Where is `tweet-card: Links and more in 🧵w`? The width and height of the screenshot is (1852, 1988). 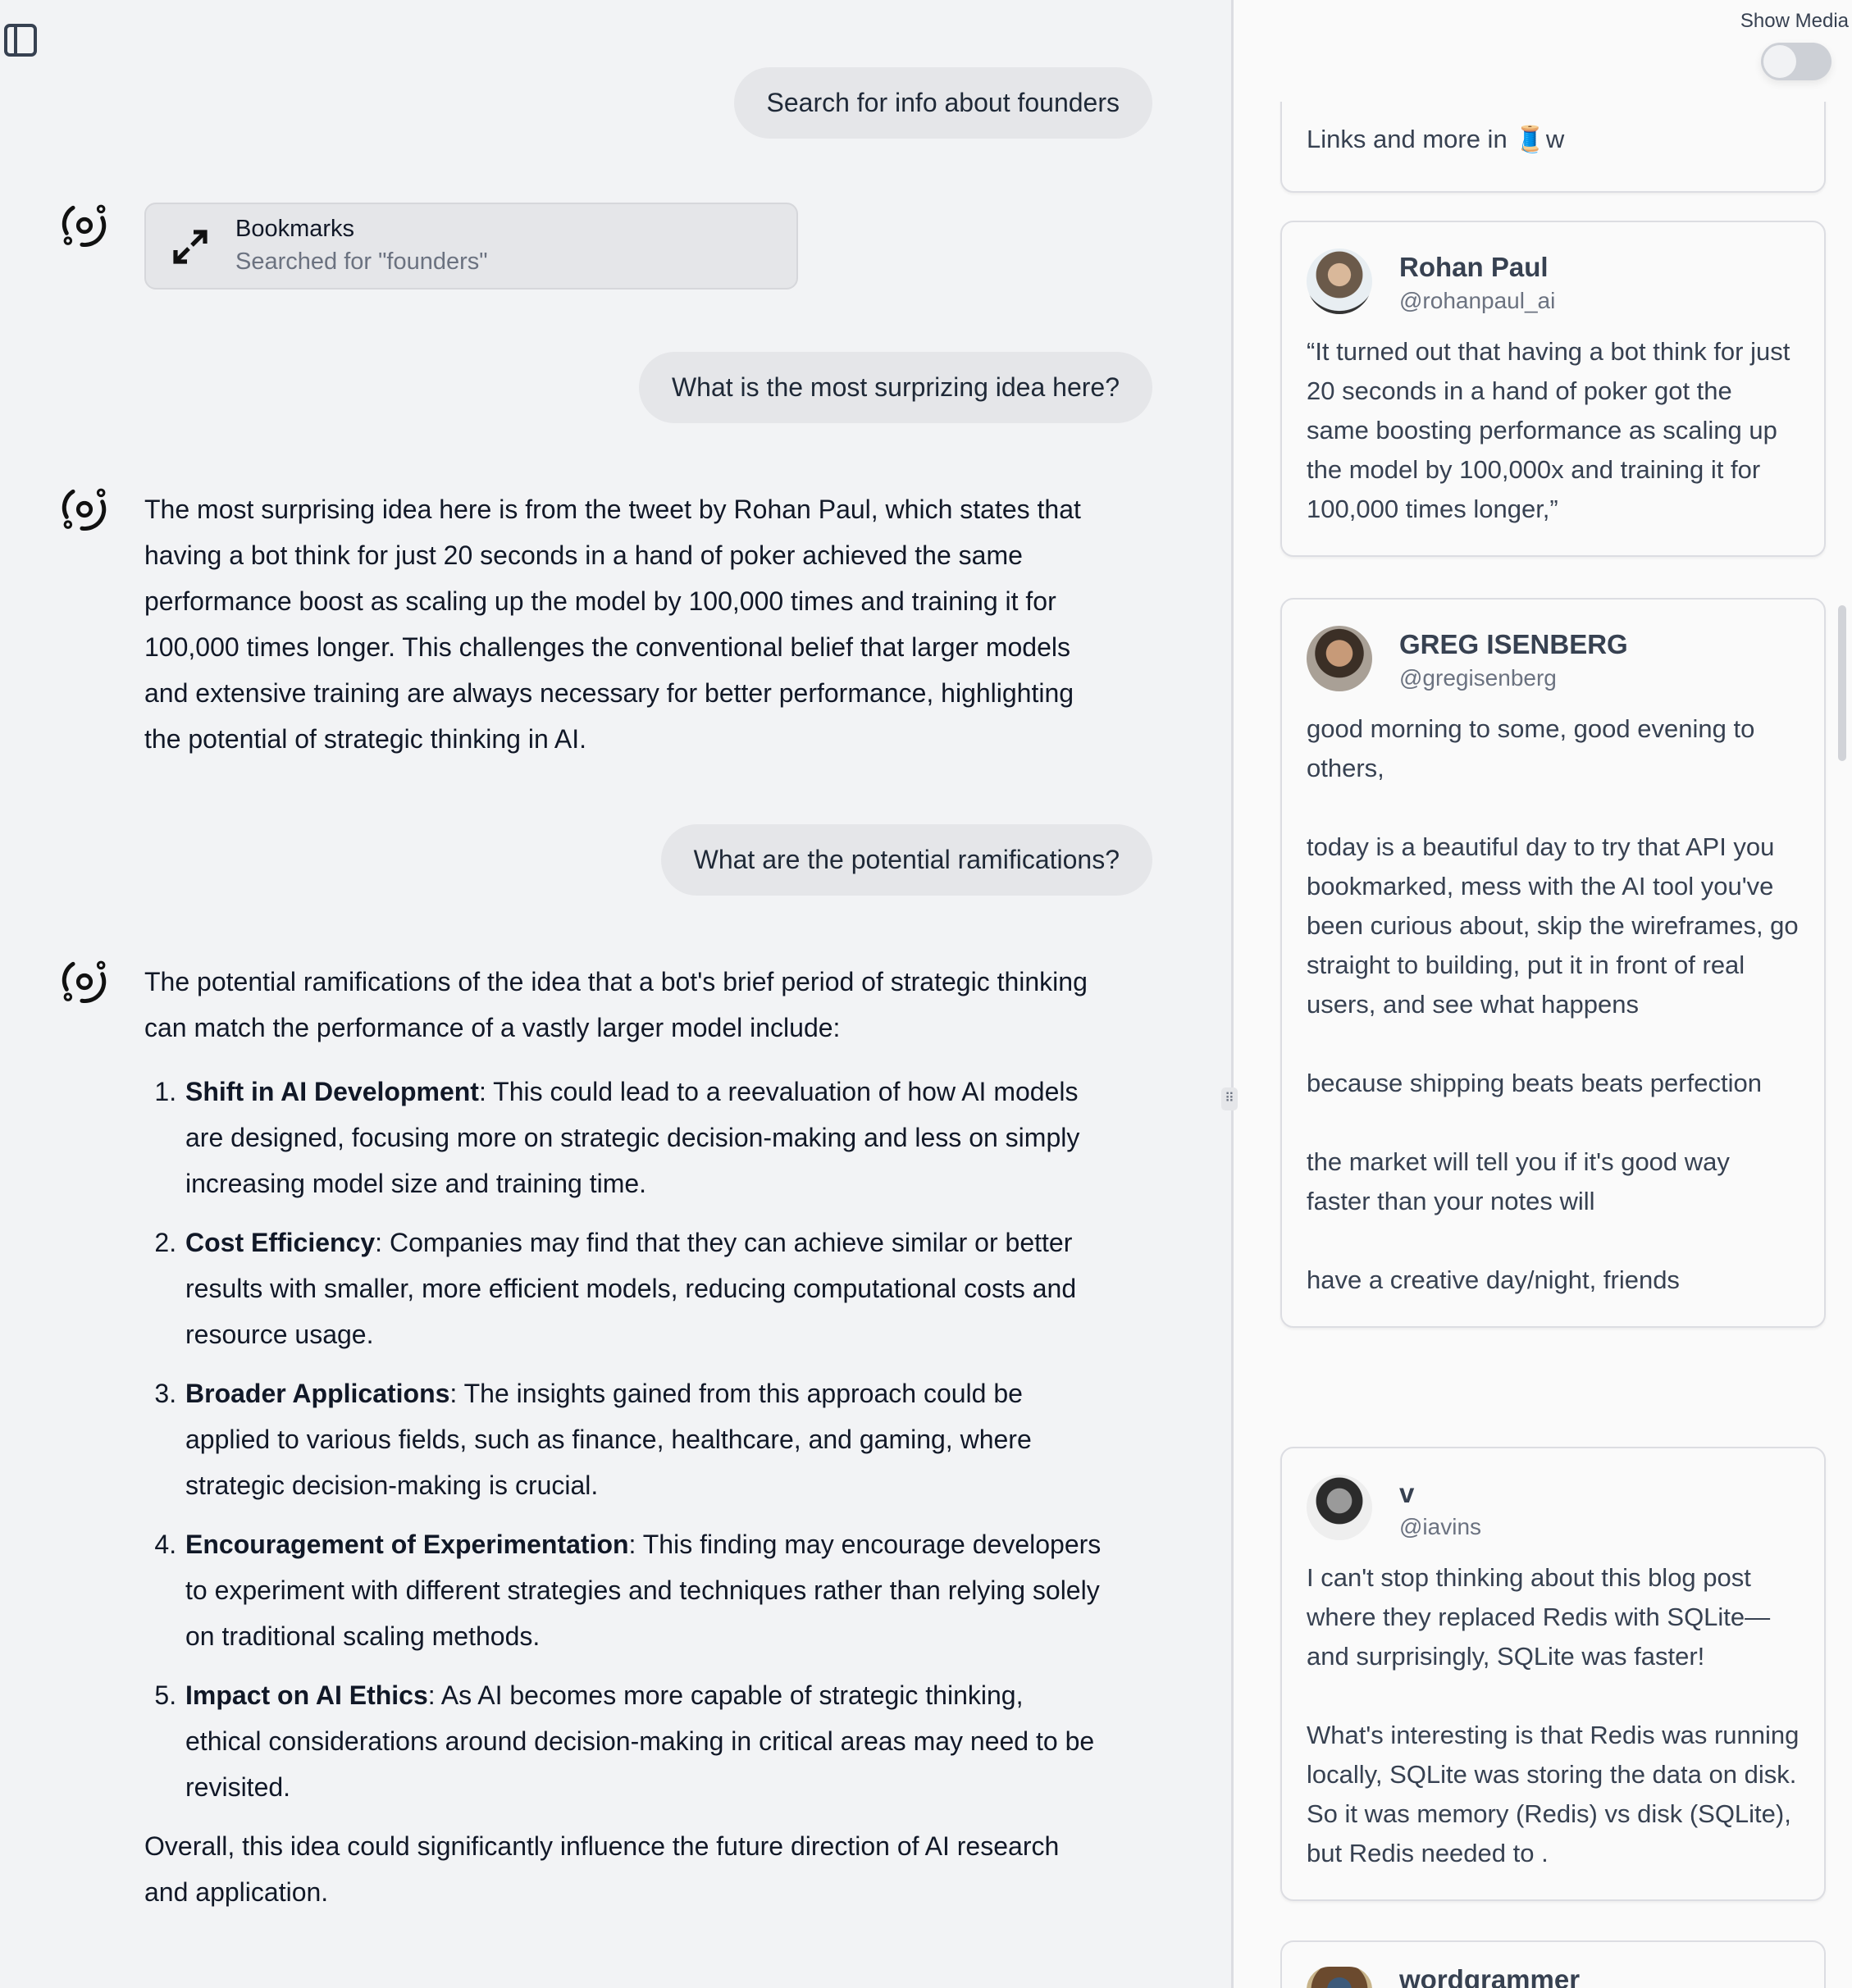 tweet-card: Links and more in 🧵w is located at coordinates (1553, 147).